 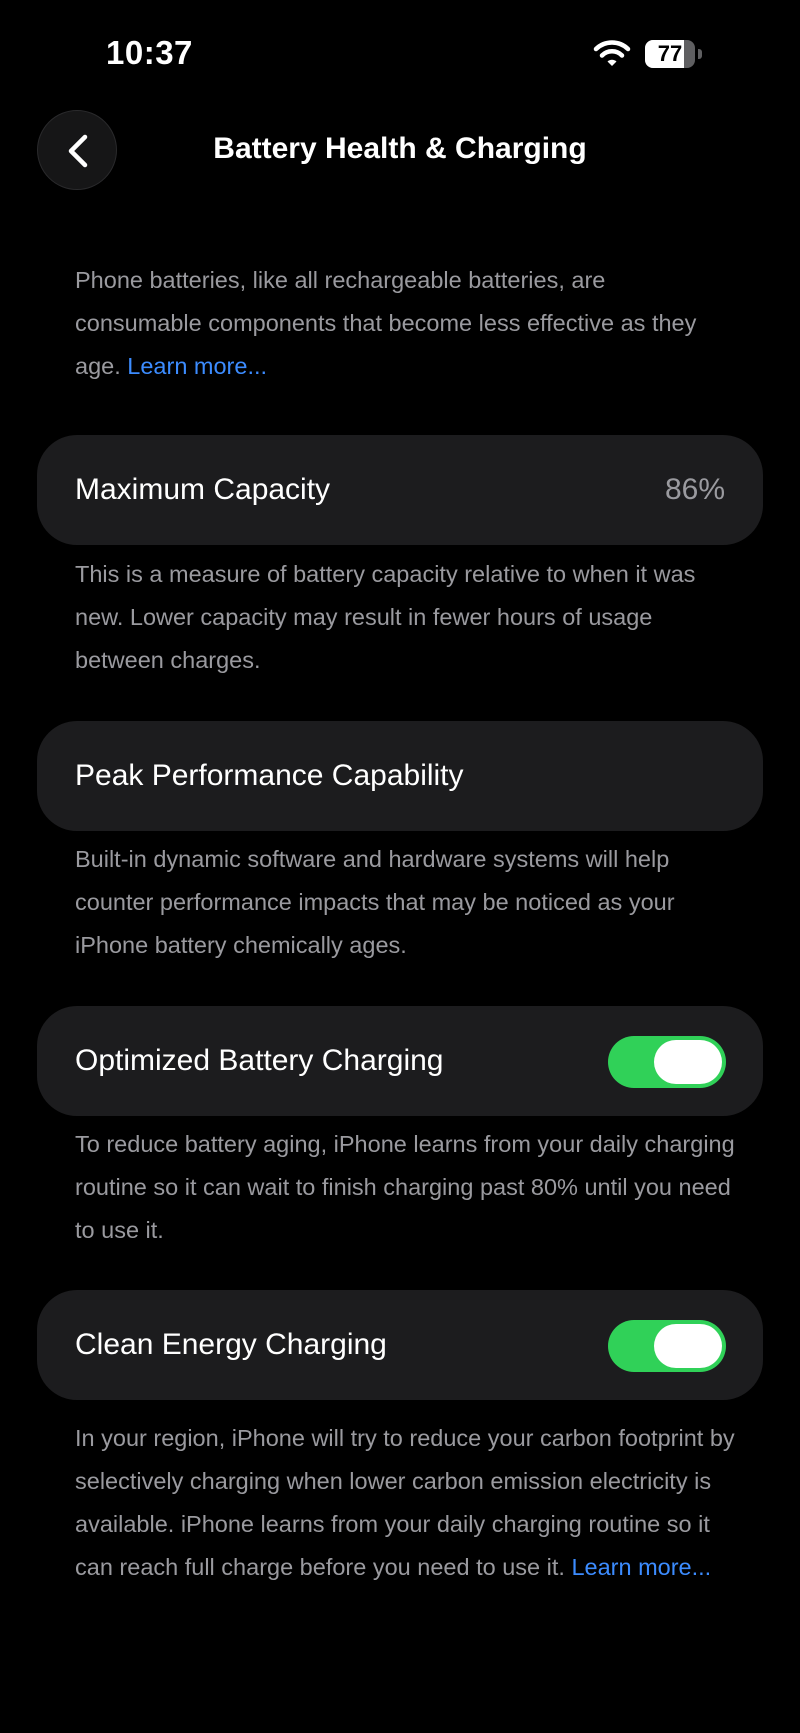 What do you see at coordinates (269, 775) in the screenshot?
I see `peak-performance-label: Peak Performance Capability` at bounding box center [269, 775].